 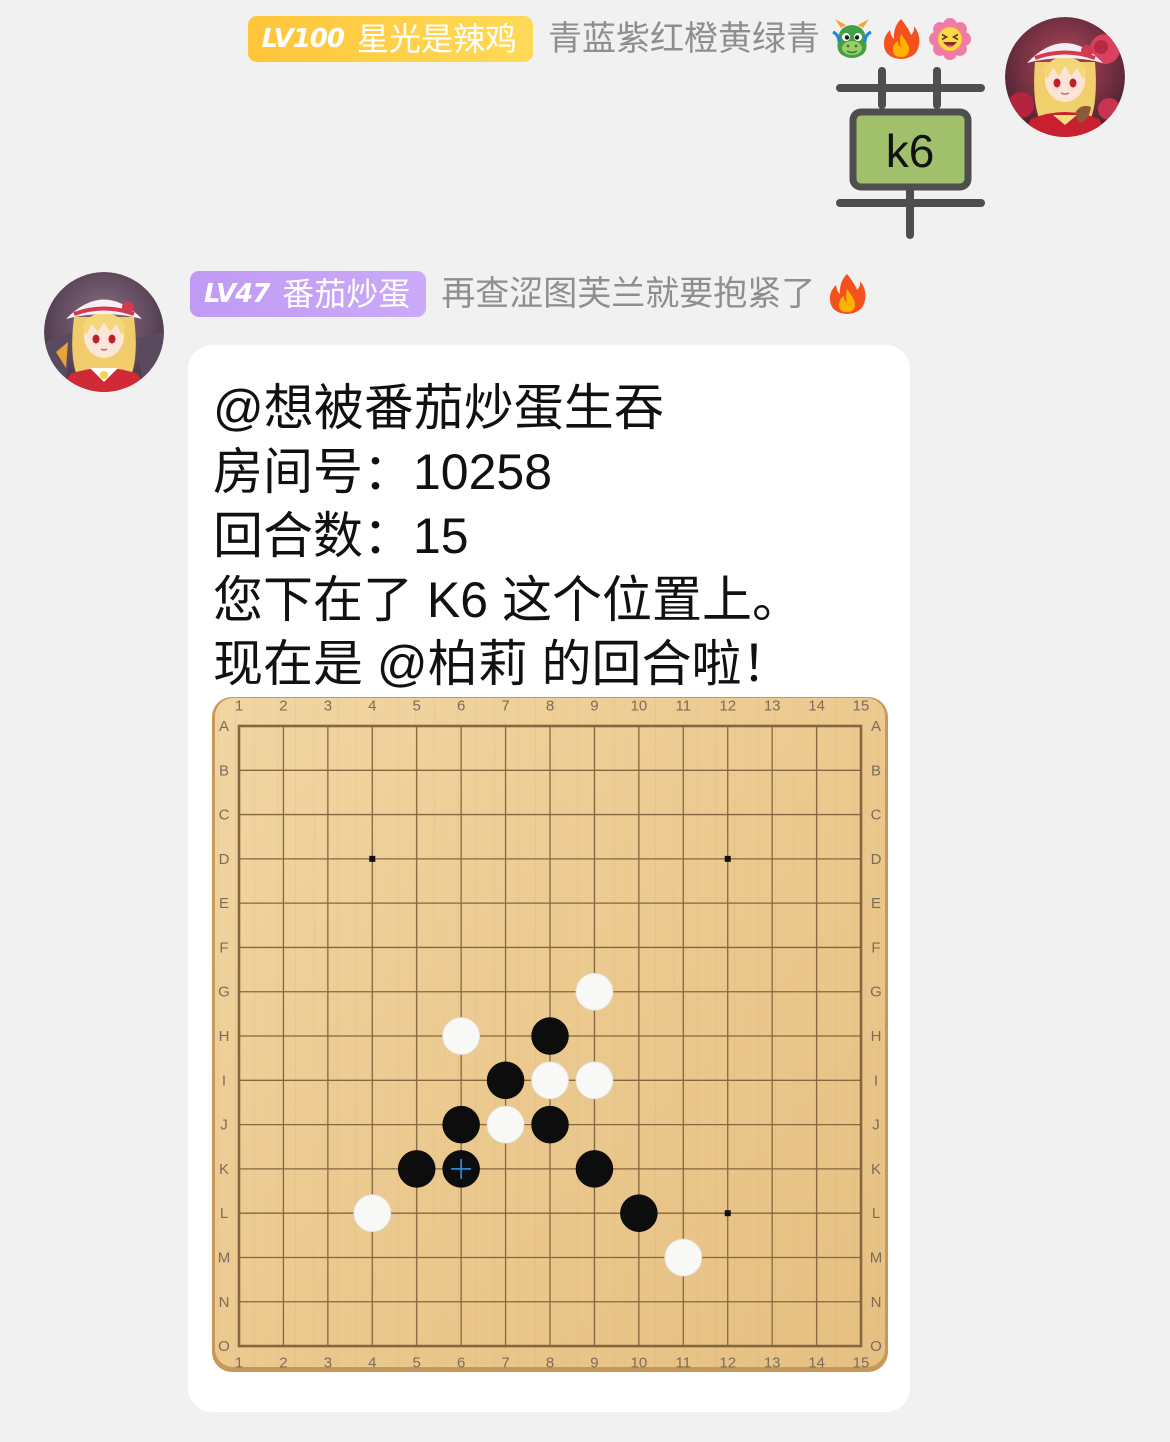 I want to click on column-label: 2, so click(x=283, y=706).